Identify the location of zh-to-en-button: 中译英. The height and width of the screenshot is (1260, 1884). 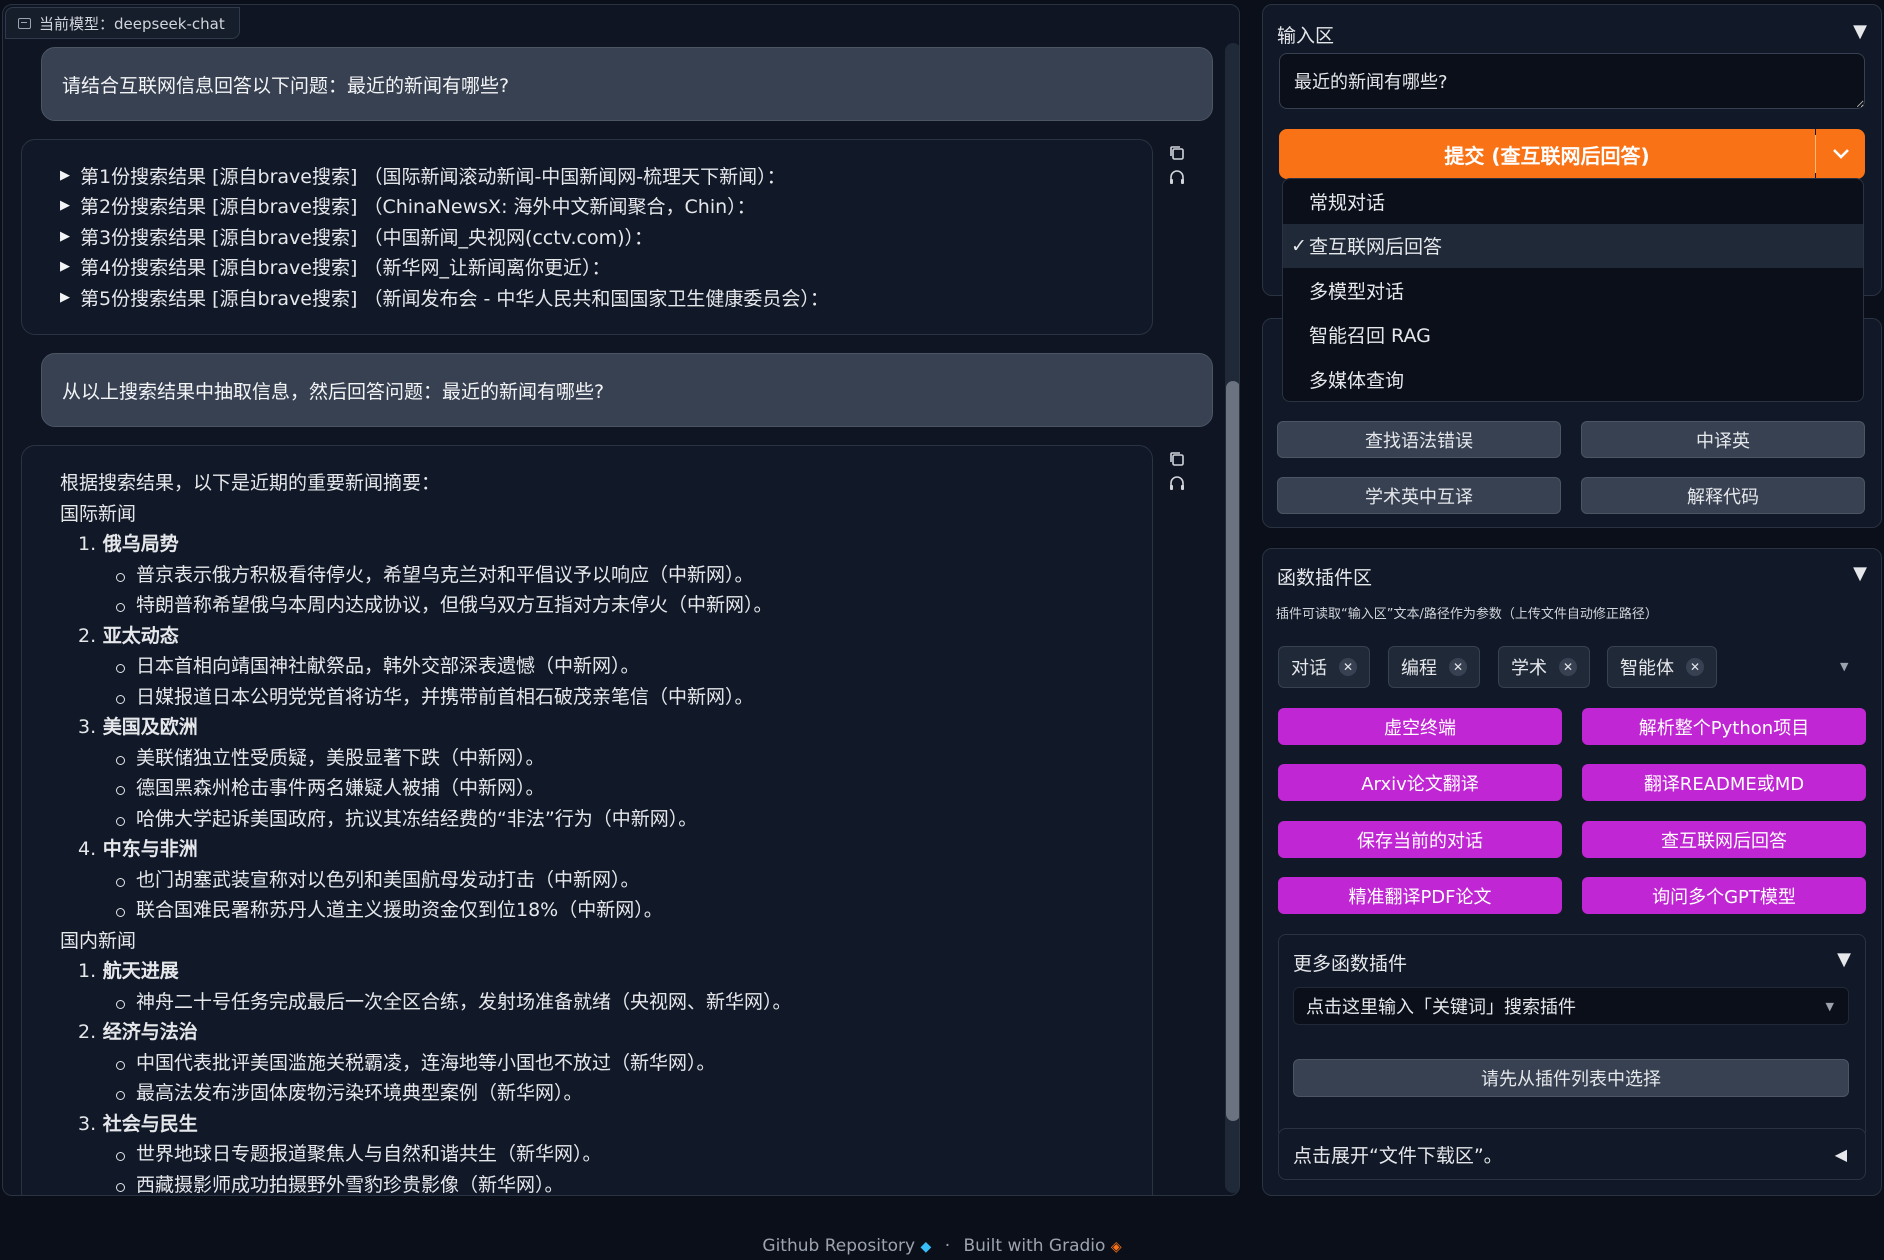
(1723, 439).